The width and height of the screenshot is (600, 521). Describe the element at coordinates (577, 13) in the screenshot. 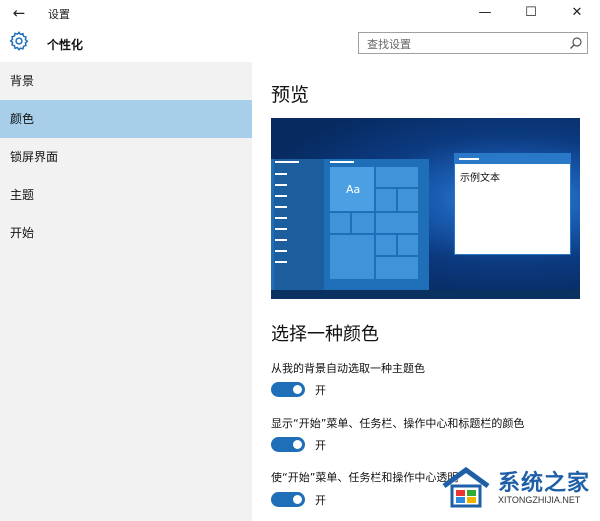

I see `close-button: ✕` at that location.